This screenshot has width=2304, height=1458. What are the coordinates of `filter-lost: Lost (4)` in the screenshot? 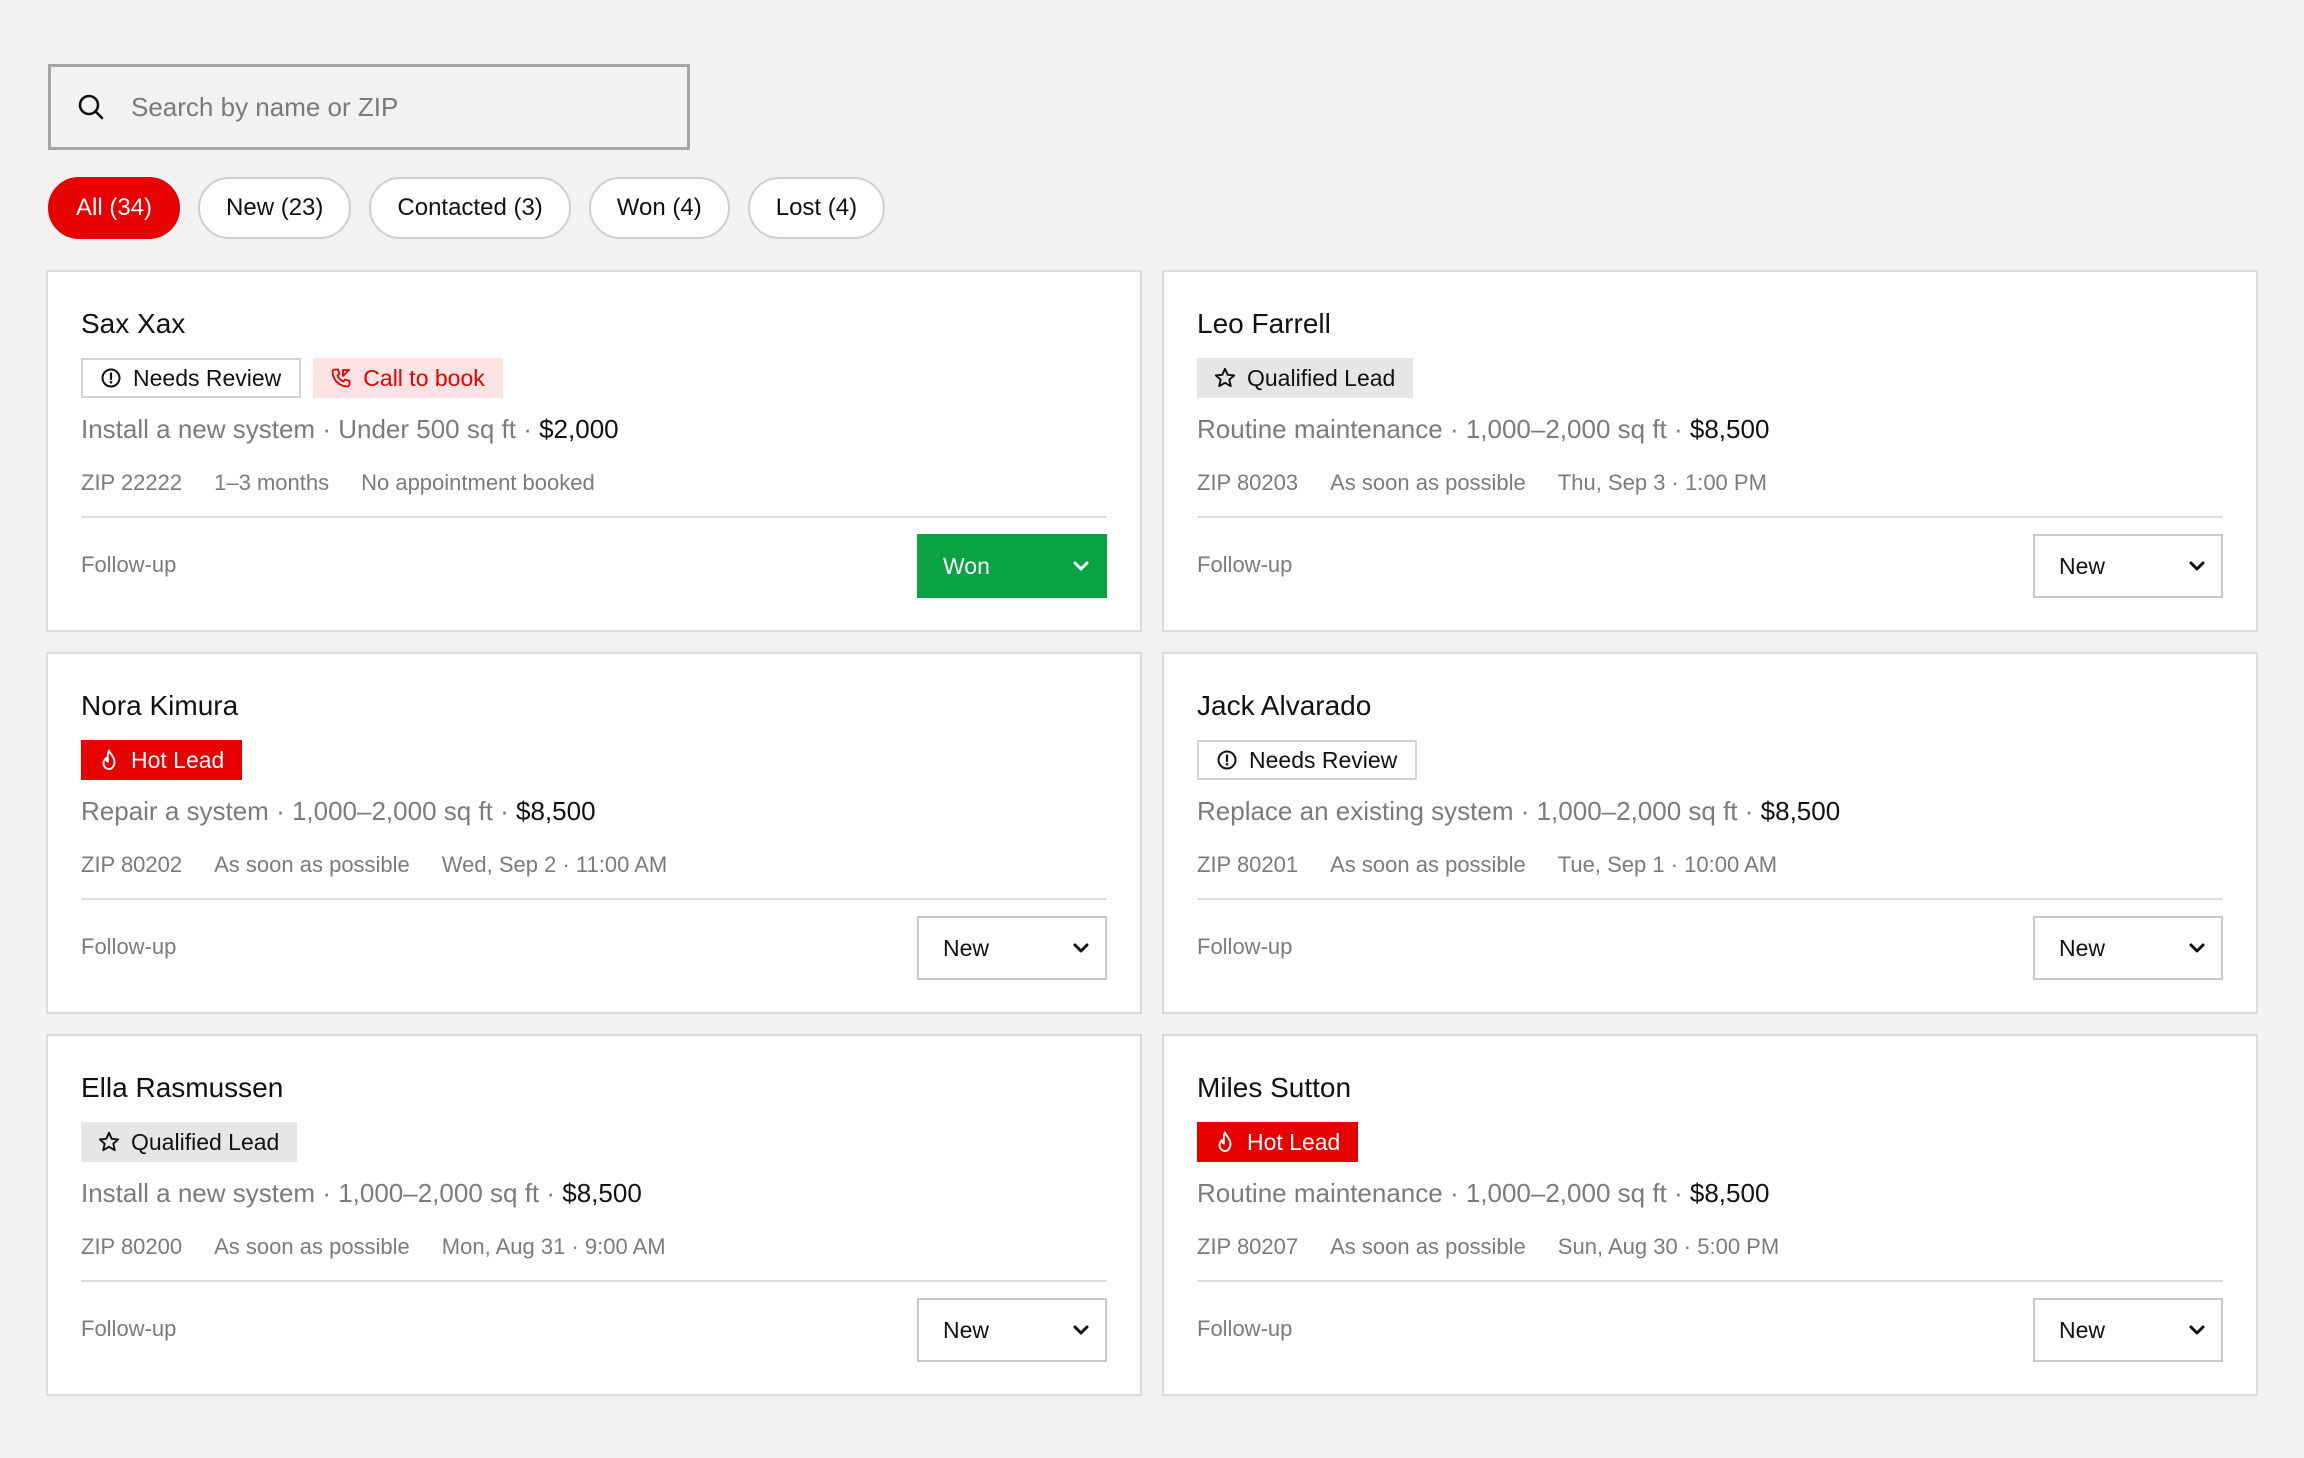 It's located at (816, 208).